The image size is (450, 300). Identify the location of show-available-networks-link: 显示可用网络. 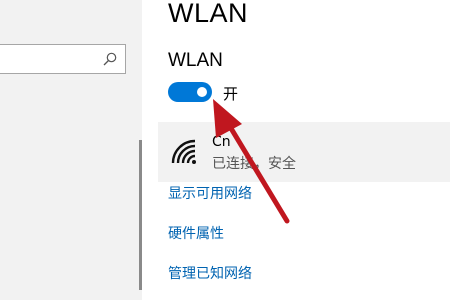
(210, 193).